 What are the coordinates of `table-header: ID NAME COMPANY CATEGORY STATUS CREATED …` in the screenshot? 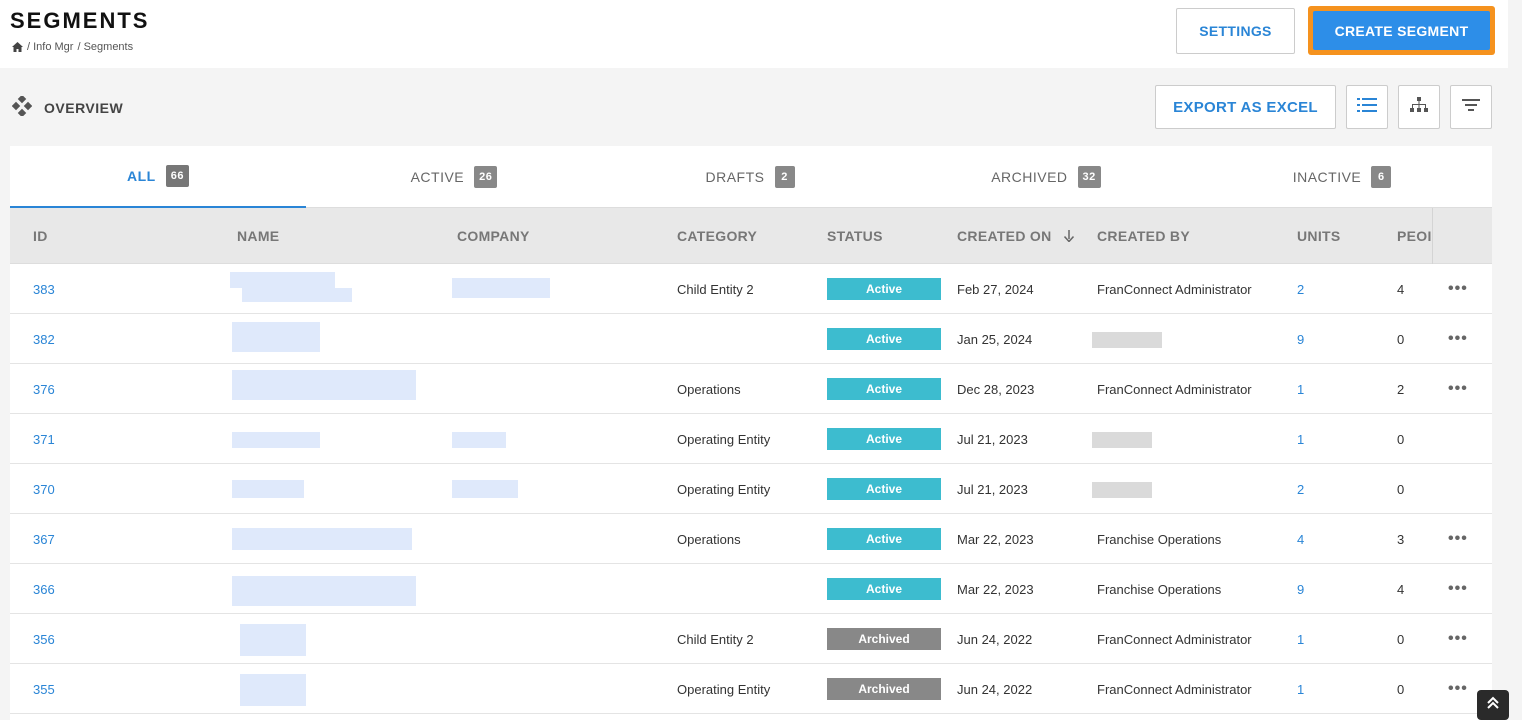 It's located at (751, 236).